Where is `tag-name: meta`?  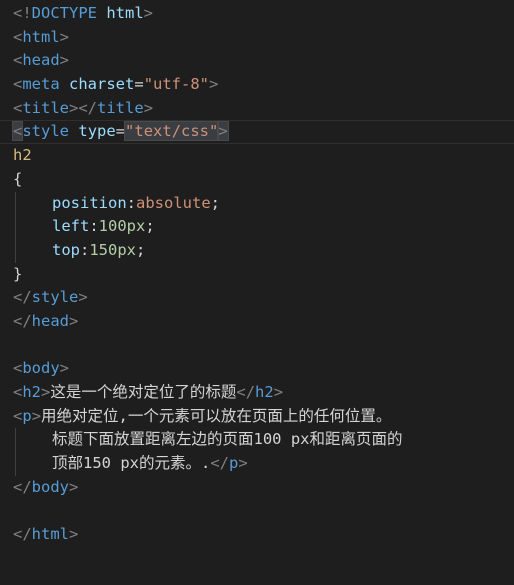 tag-name: meta is located at coordinates (41, 84).